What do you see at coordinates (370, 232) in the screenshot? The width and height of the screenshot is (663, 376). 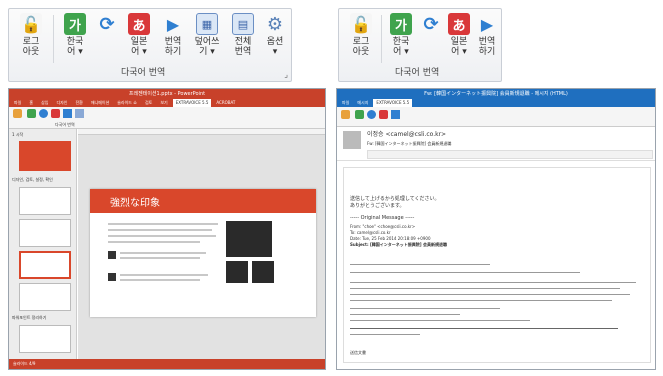 I see `to-line: To: camel@csli.co.kr` at bounding box center [370, 232].